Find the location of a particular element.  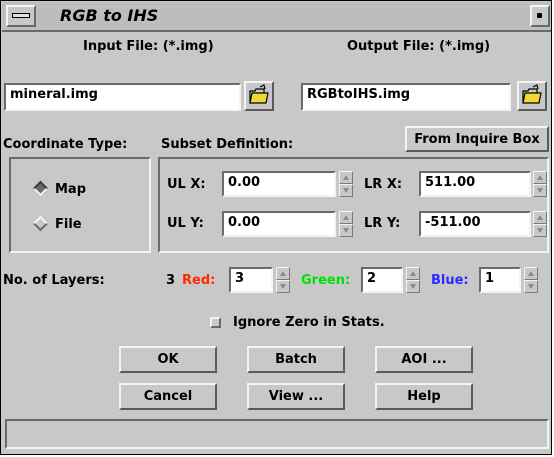

radio-selected-icon is located at coordinates (40, 188).